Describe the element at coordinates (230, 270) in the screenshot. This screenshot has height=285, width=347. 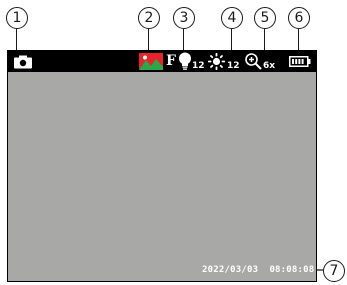
I see `date-text: 2022/03/03` at that location.